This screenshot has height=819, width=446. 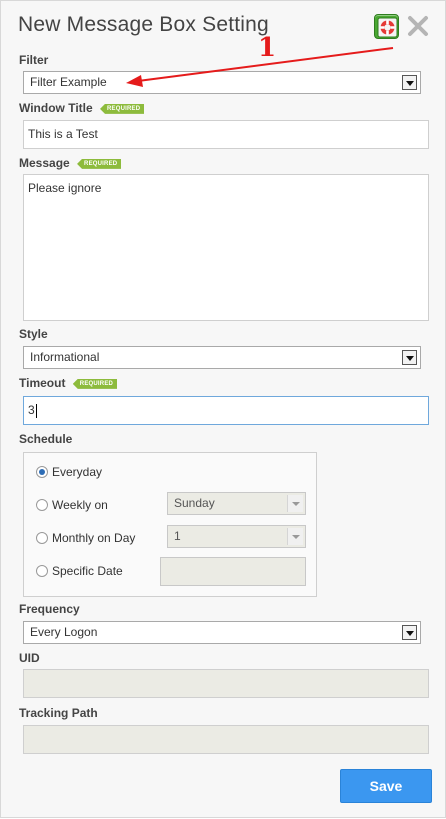 What do you see at coordinates (222, 632) in the screenshot?
I see `frequency-select: Every Logon` at bounding box center [222, 632].